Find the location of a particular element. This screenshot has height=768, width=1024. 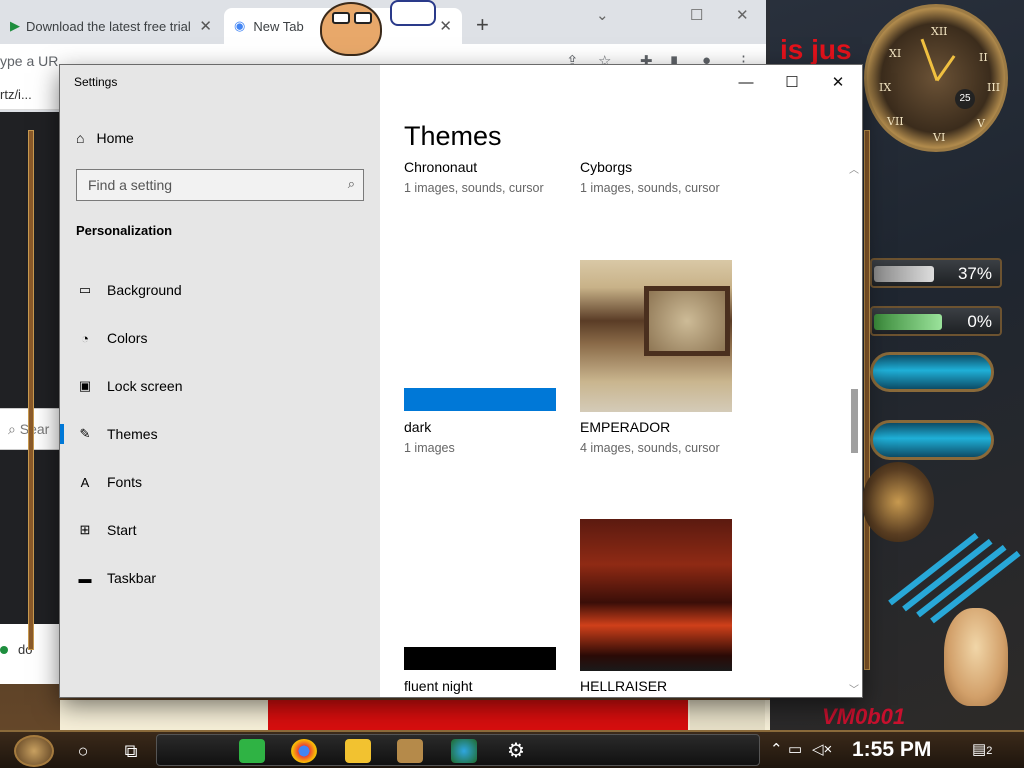

app-thumbnail-icon is located at coordinates (410, 751).